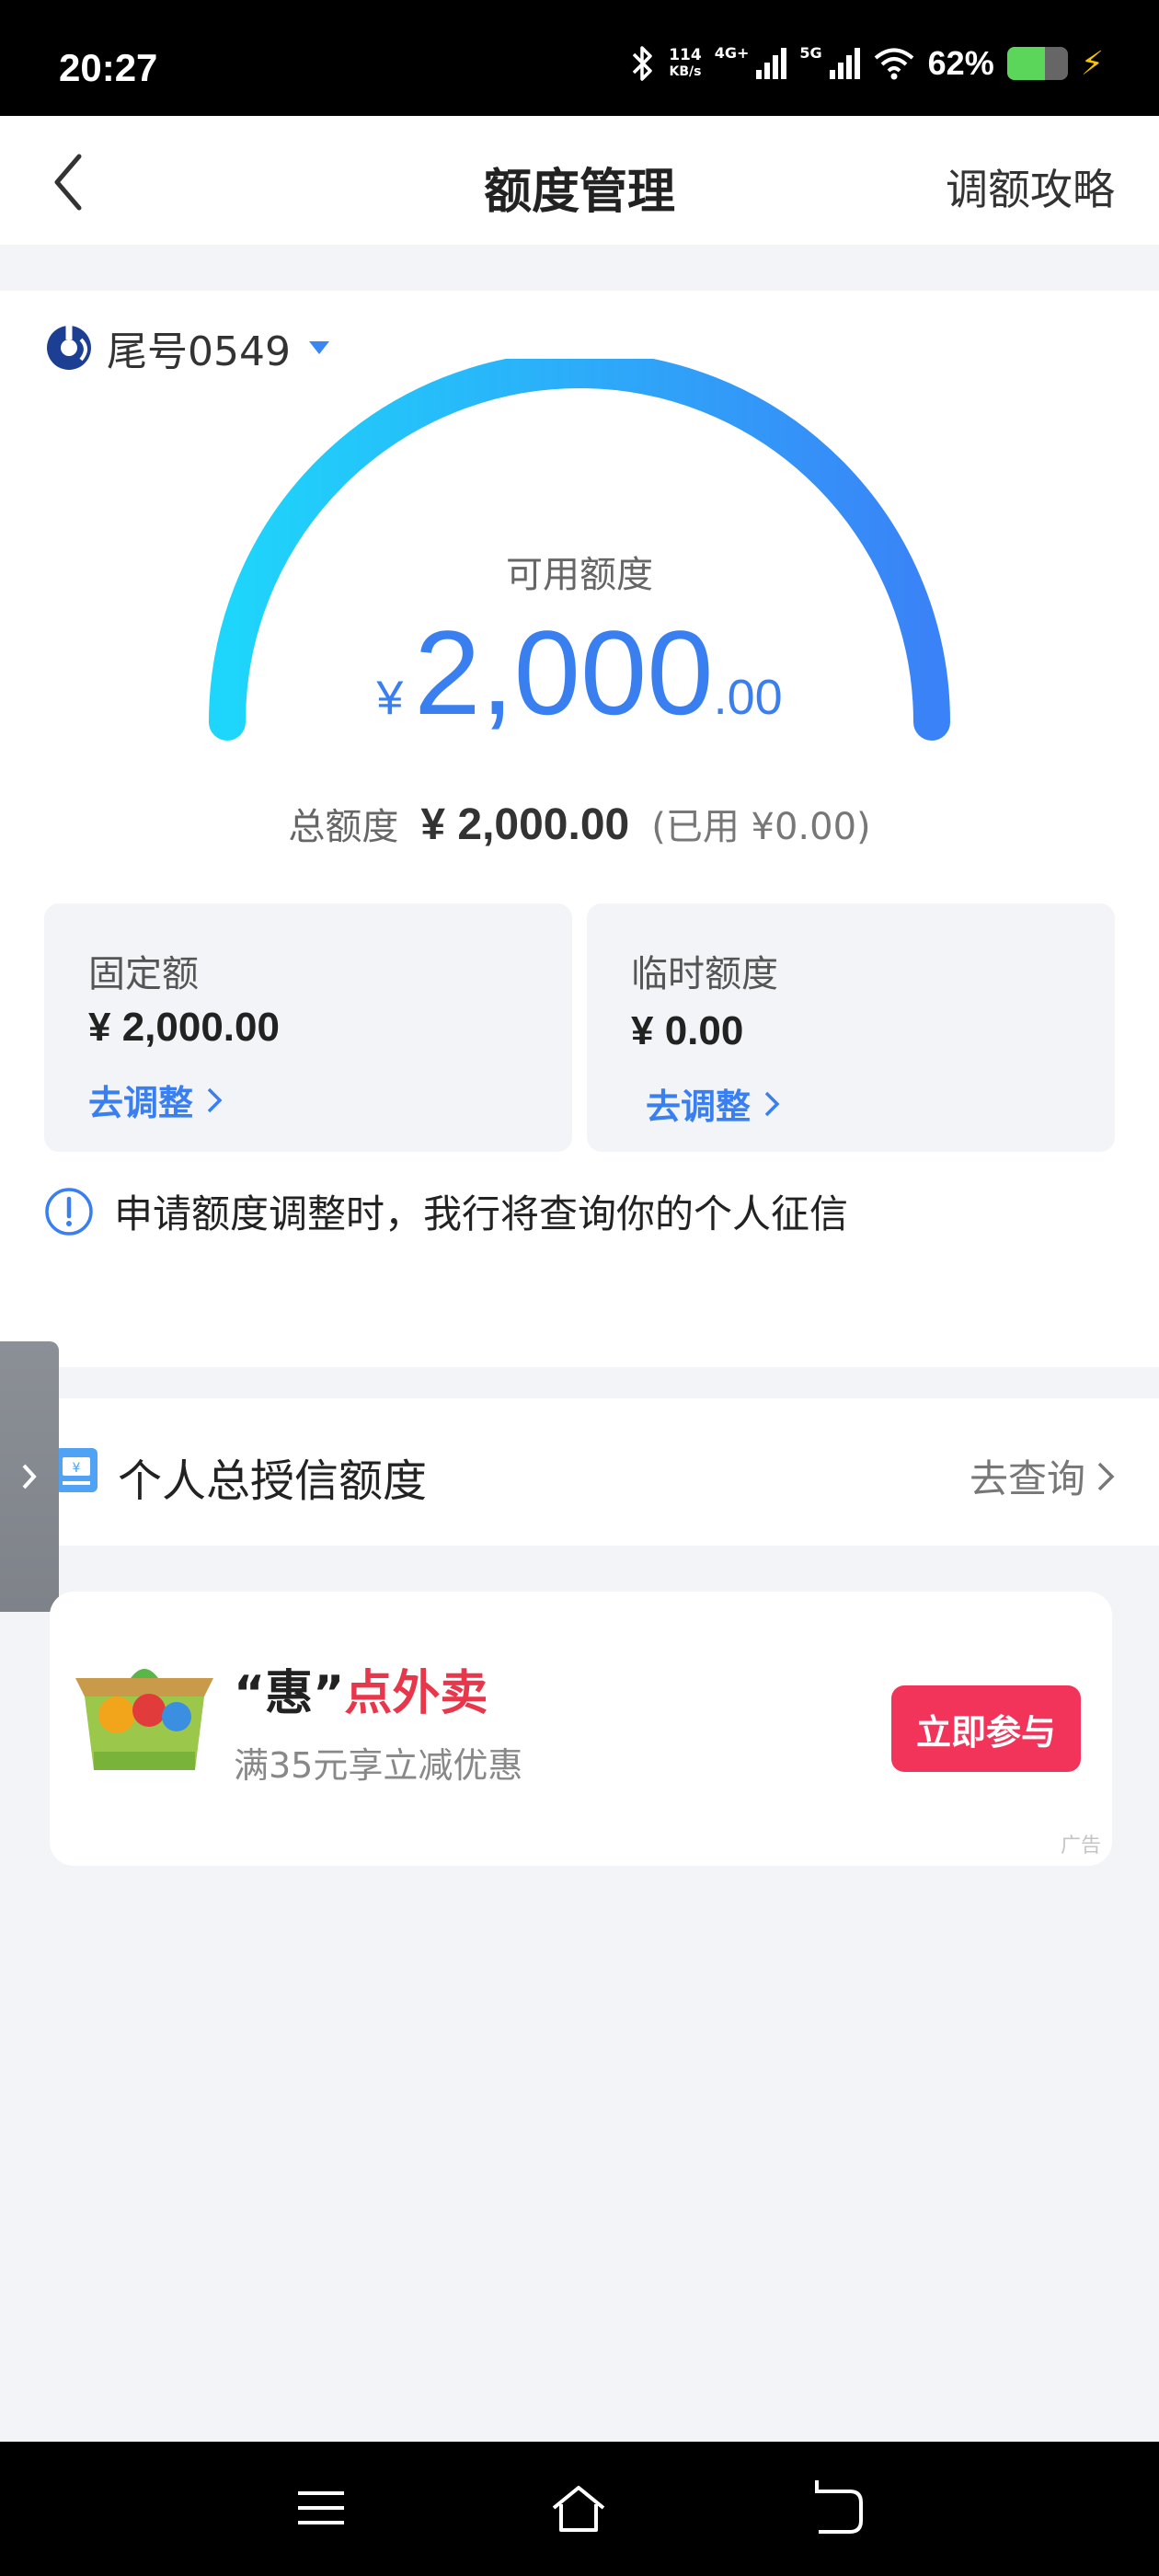  What do you see at coordinates (761, 827) in the screenshot?
I see `used-amount: (已用 ¥0.00)` at bounding box center [761, 827].